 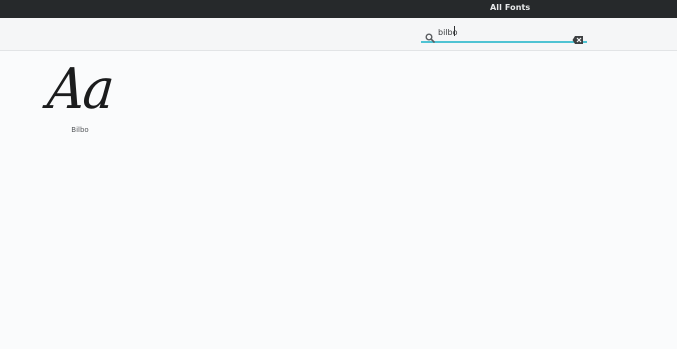 What do you see at coordinates (454, 31) in the screenshot?
I see `text-caret` at bounding box center [454, 31].